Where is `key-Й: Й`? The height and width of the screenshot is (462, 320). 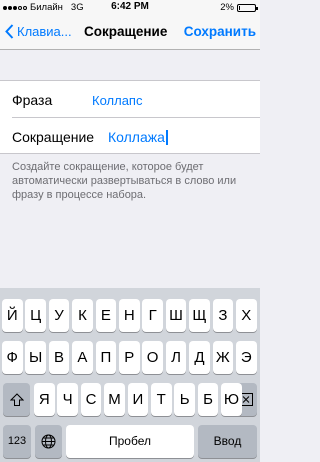 key-Й: Й is located at coordinates (12, 315).